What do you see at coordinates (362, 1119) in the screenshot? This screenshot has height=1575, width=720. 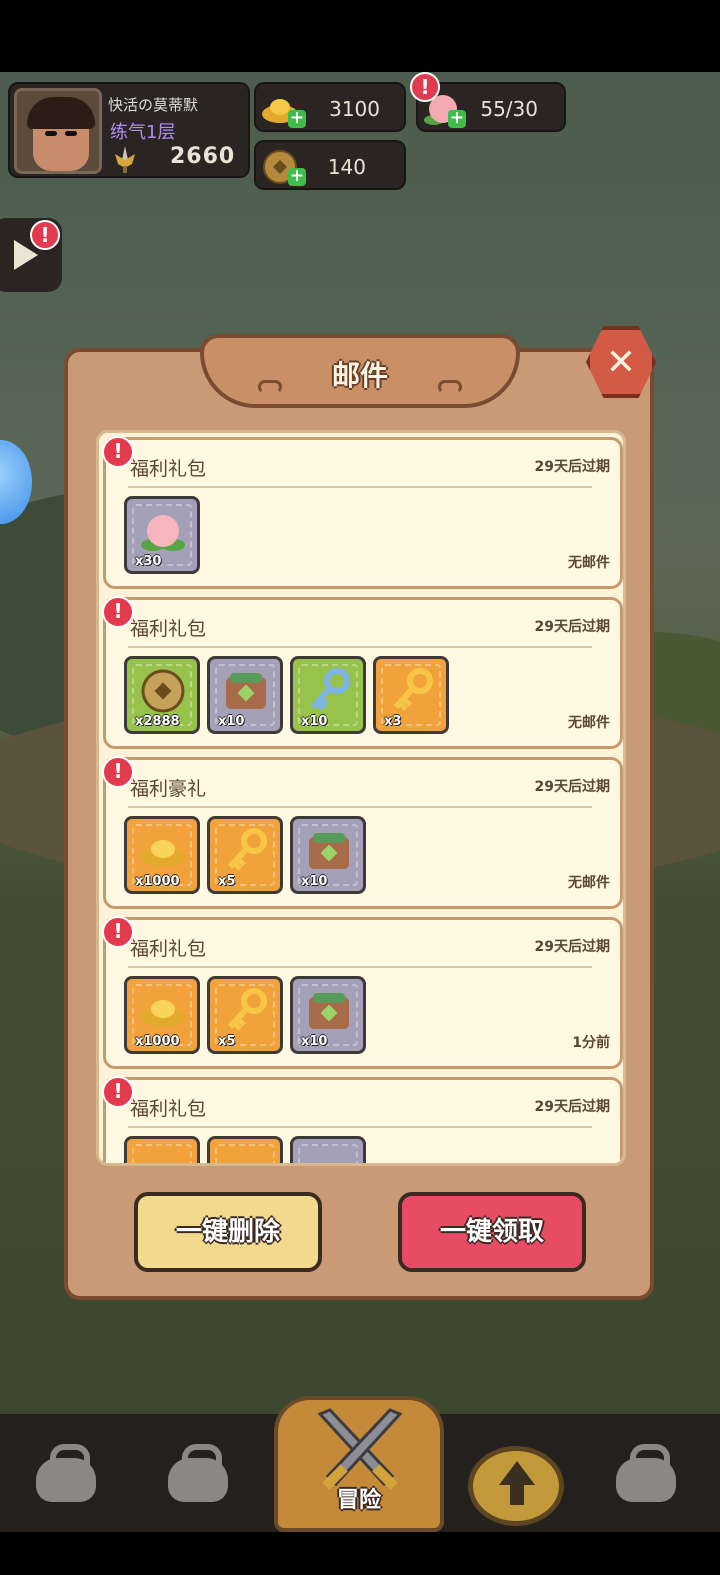 I see `mail-card: ! 福利礼包 29天后过期` at bounding box center [362, 1119].